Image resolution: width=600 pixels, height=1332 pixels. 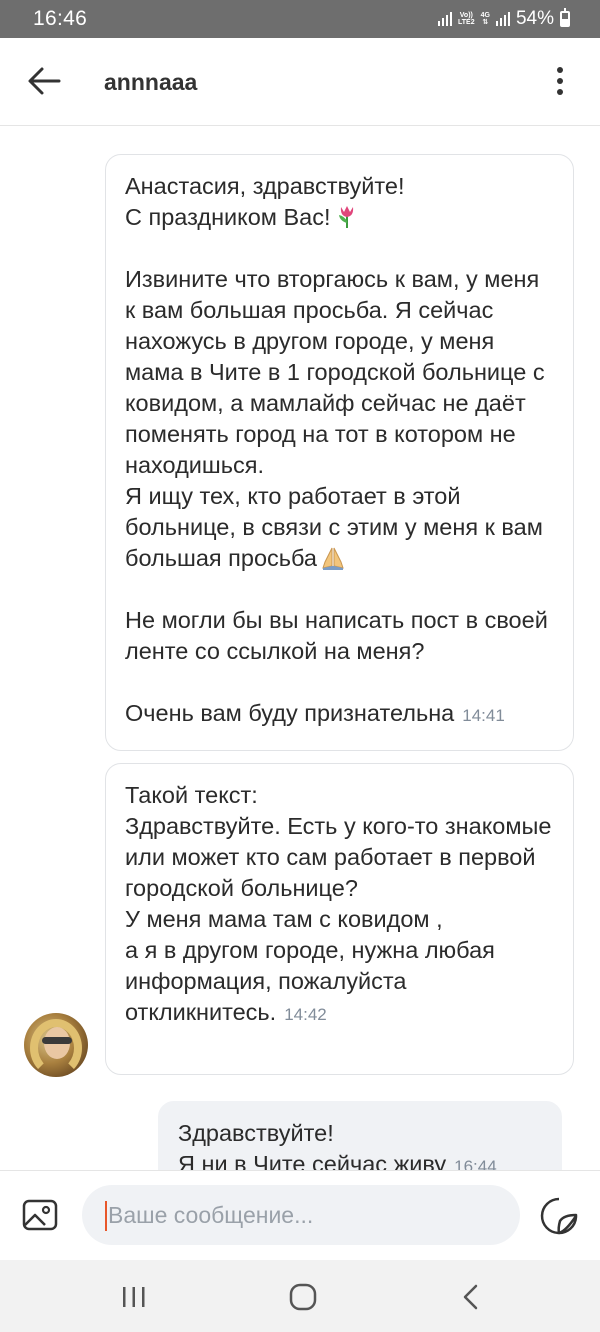 What do you see at coordinates (56, 1045) in the screenshot?
I see `sender-avatar` at bounding box center [56, 1045].